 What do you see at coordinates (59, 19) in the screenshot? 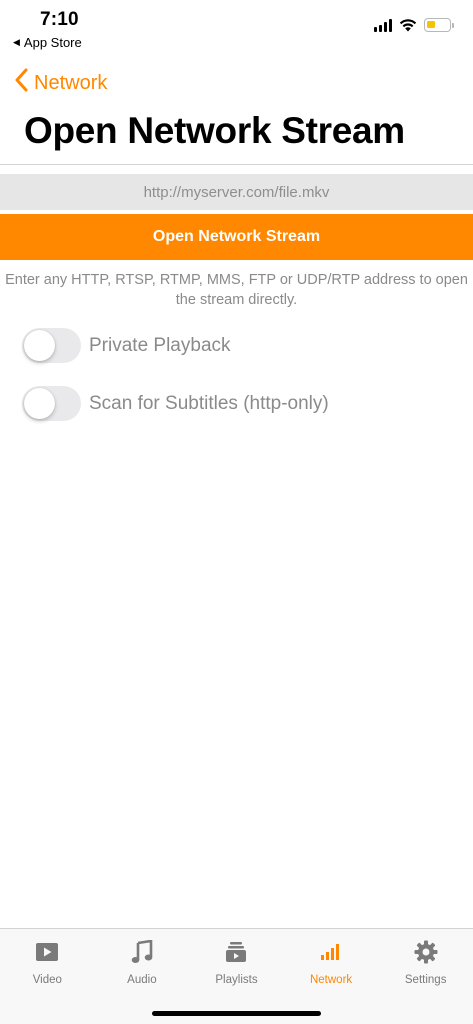
I see `status-time: 7:10` at bounding box center [59, 19].